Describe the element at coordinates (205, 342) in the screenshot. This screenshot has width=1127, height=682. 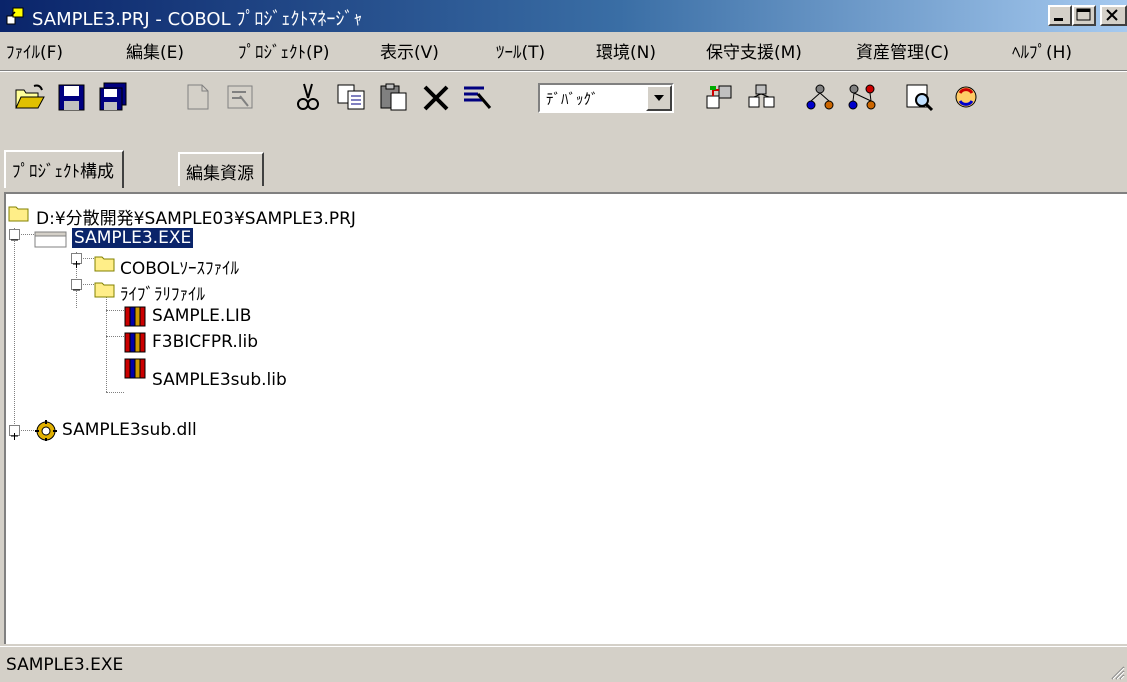
I see `tree-item-label: F3BICFPR.lib` at that location.